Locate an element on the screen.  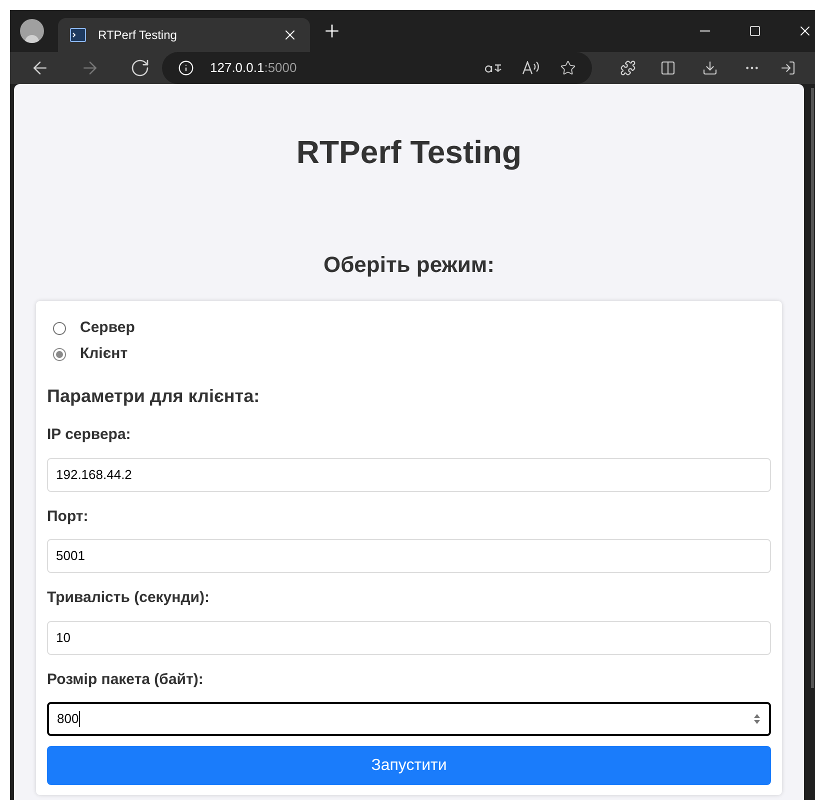
address-bar: 127.0.0.1:5000 is located at coordinates (377, 68).